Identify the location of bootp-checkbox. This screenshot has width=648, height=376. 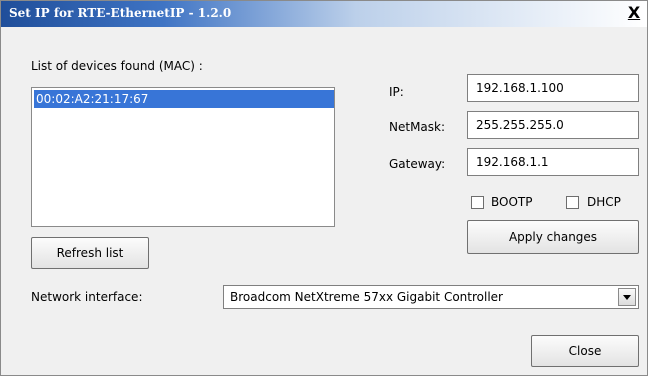
(477, 202).